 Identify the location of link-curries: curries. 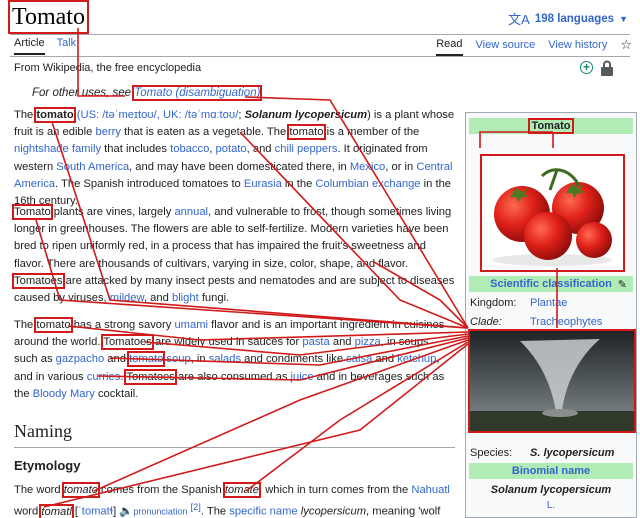
(104, 377).